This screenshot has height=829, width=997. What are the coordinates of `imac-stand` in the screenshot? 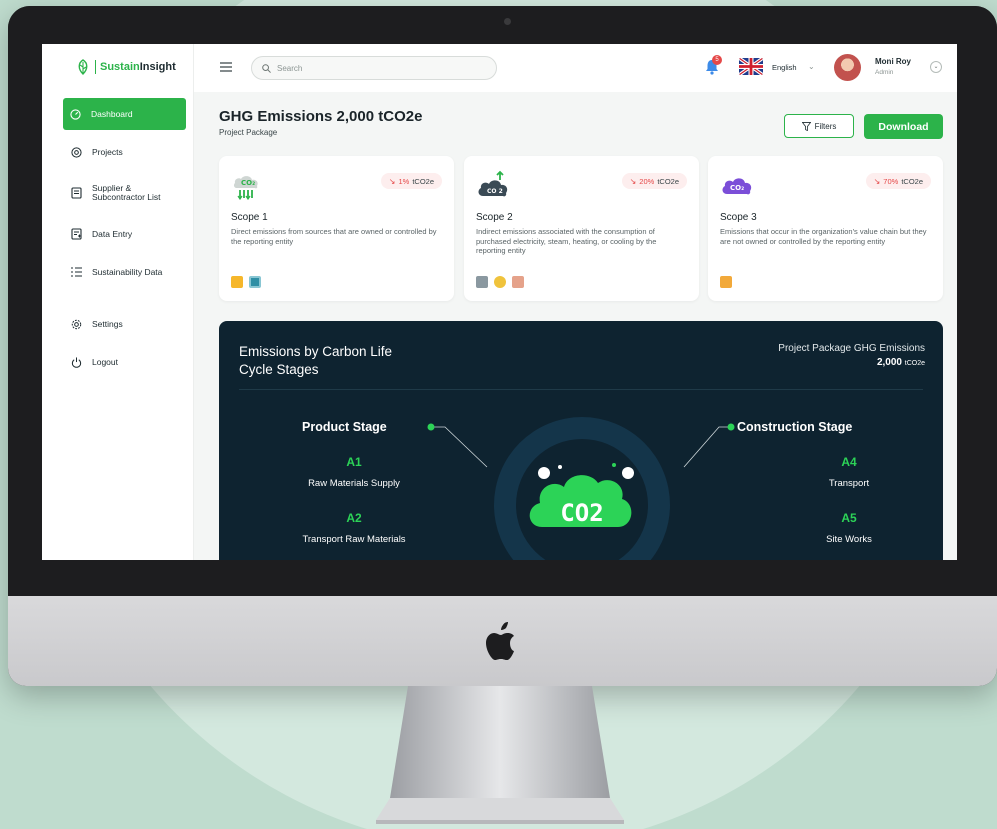 It's located at (500, 755).